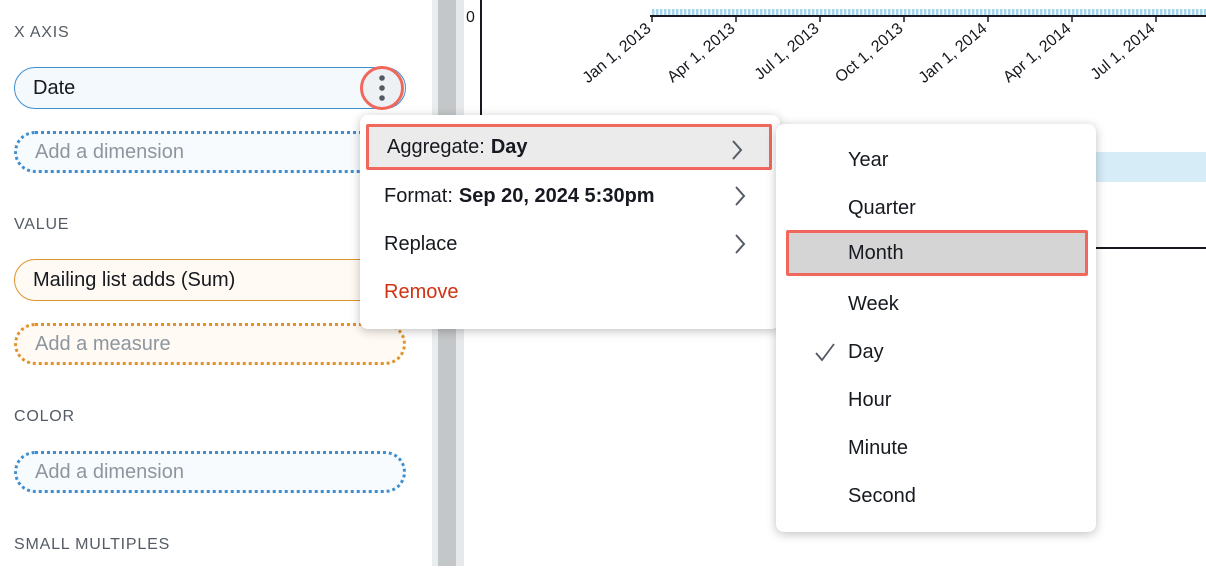 The height and width of the screenshot is (571, 1206). Describe the element at coordinates (210, 88) in the screenshot. I see `x-axis-date-field: Date` at that location.